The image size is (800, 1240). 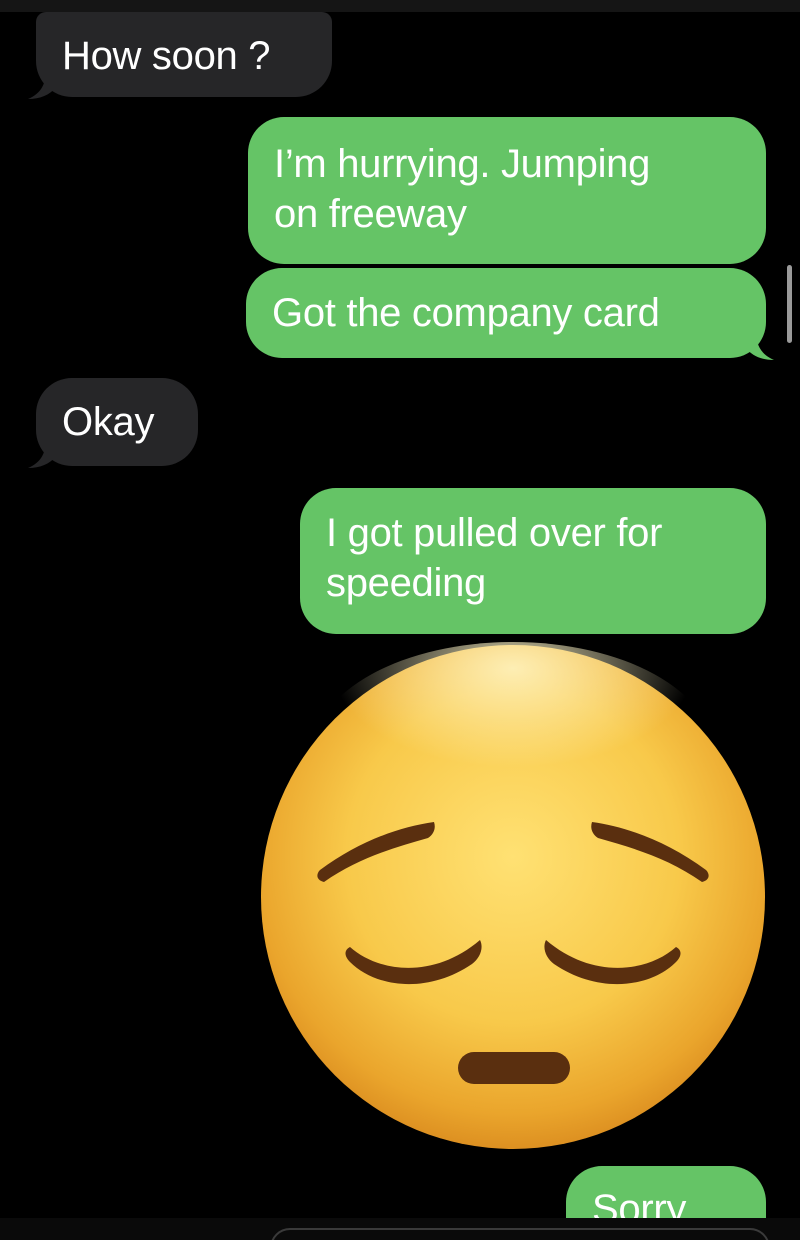 I want to click on message-text-line: I got pulled over for, so click(x=494, y=533).